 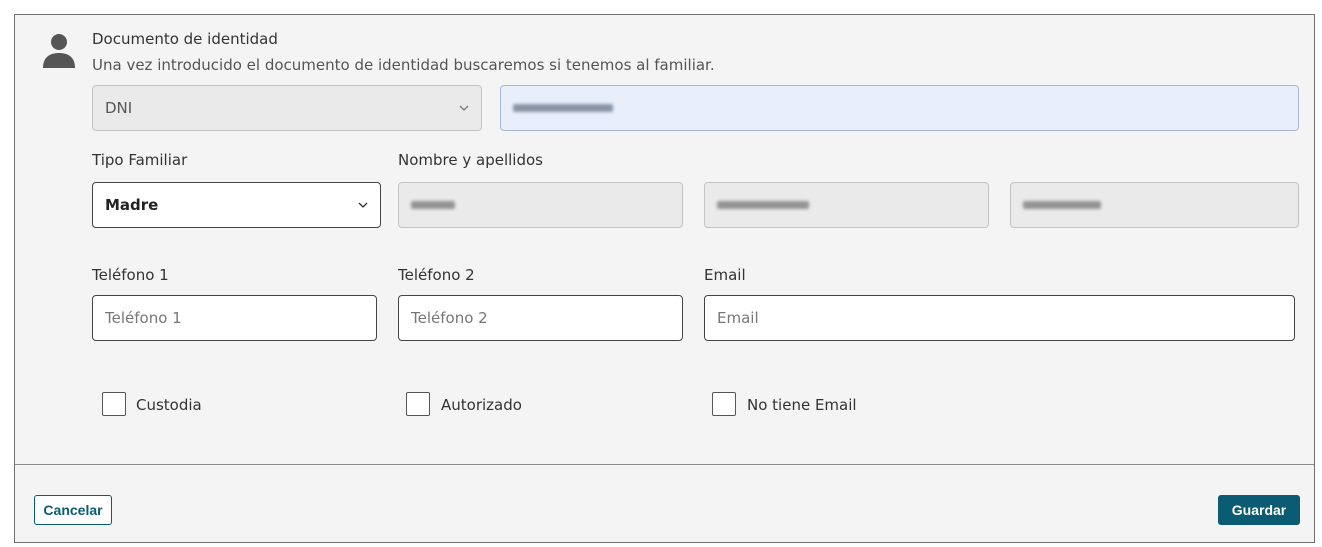 I want to click on first-surname-field, so click(x=846, y=205).